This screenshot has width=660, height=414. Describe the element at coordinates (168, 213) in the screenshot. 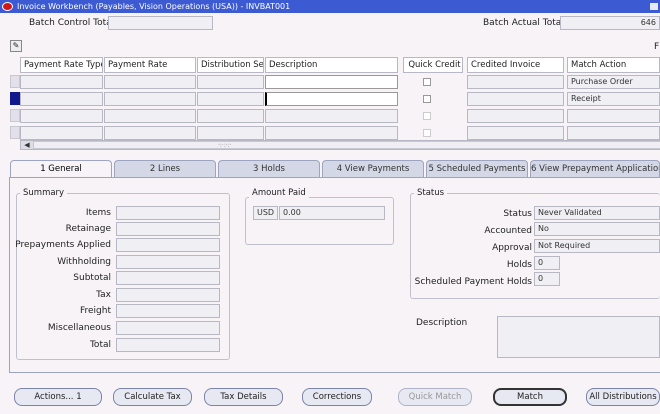

I see `items-field` at that location.